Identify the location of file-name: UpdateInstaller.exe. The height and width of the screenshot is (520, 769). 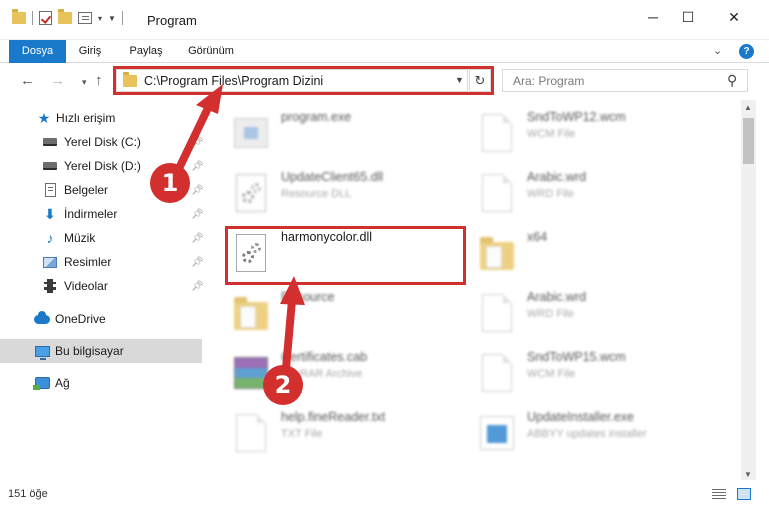
(581, 417).